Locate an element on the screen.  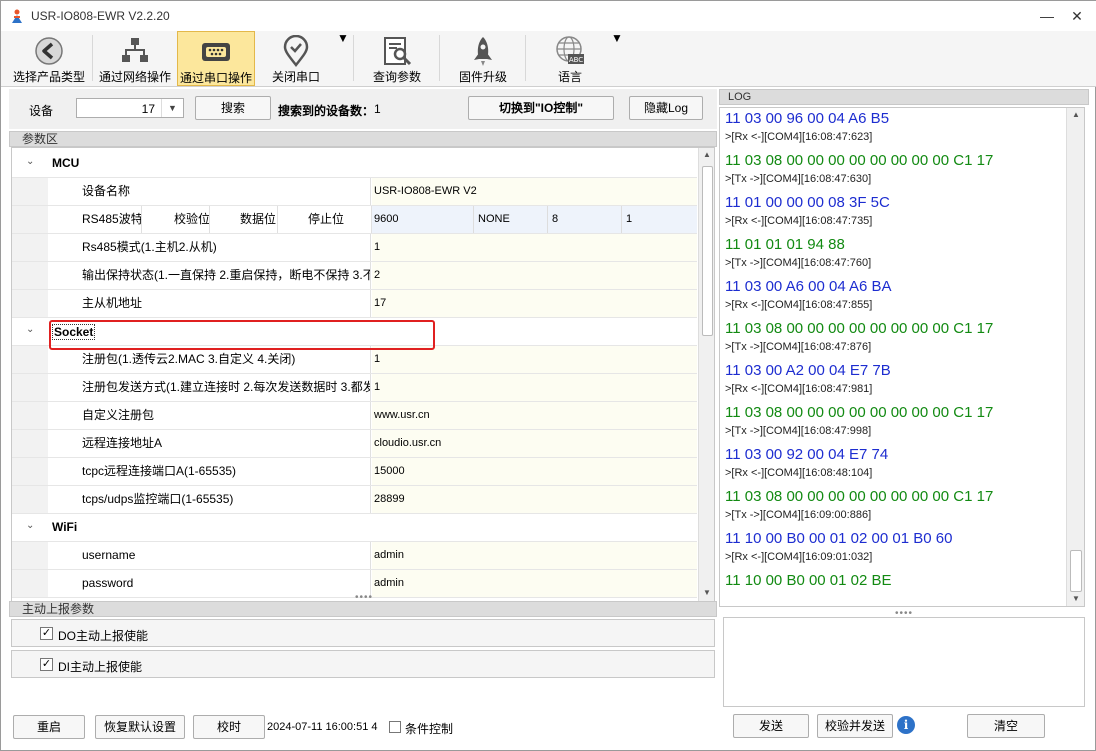
param-row: 自定义注册包 www.usr.cn is located at coordinates (354, 416).